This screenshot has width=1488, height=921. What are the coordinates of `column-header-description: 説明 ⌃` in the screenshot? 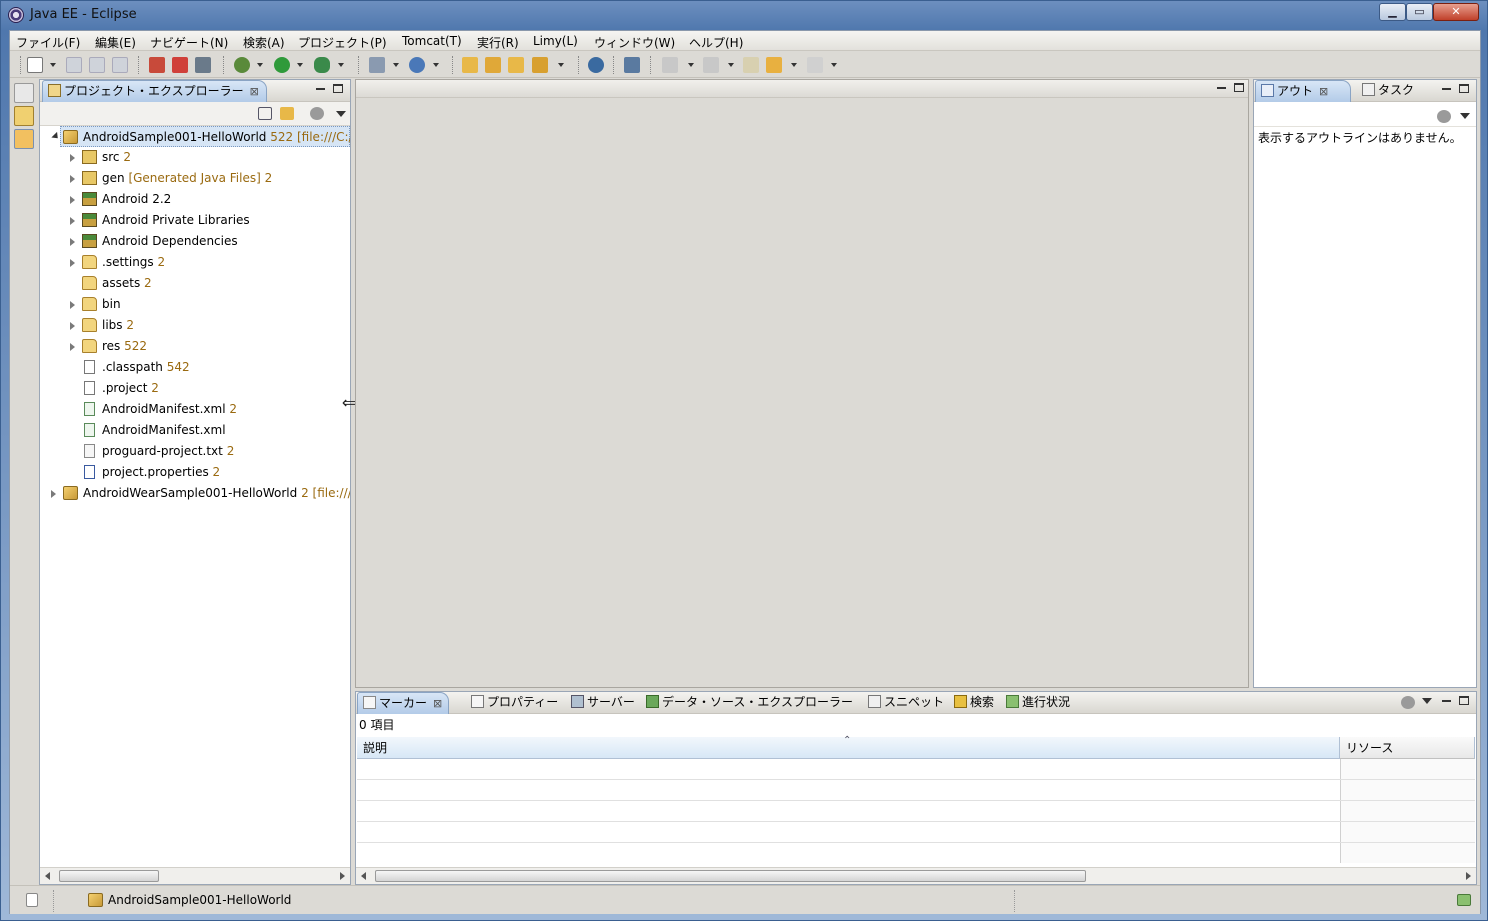 It's located at (848, 747).